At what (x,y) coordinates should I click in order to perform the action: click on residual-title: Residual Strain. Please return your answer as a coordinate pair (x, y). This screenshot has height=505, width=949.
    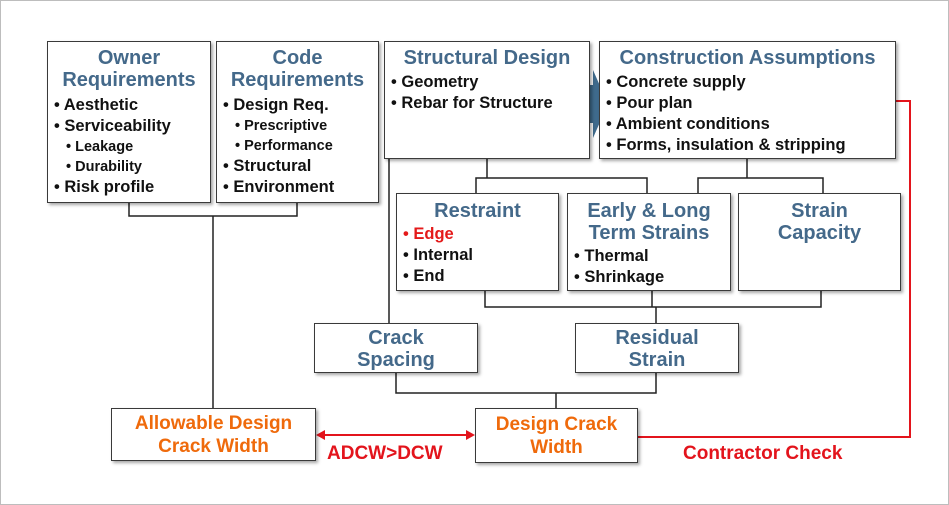
    Looking at the image, I should click on (657, 349).